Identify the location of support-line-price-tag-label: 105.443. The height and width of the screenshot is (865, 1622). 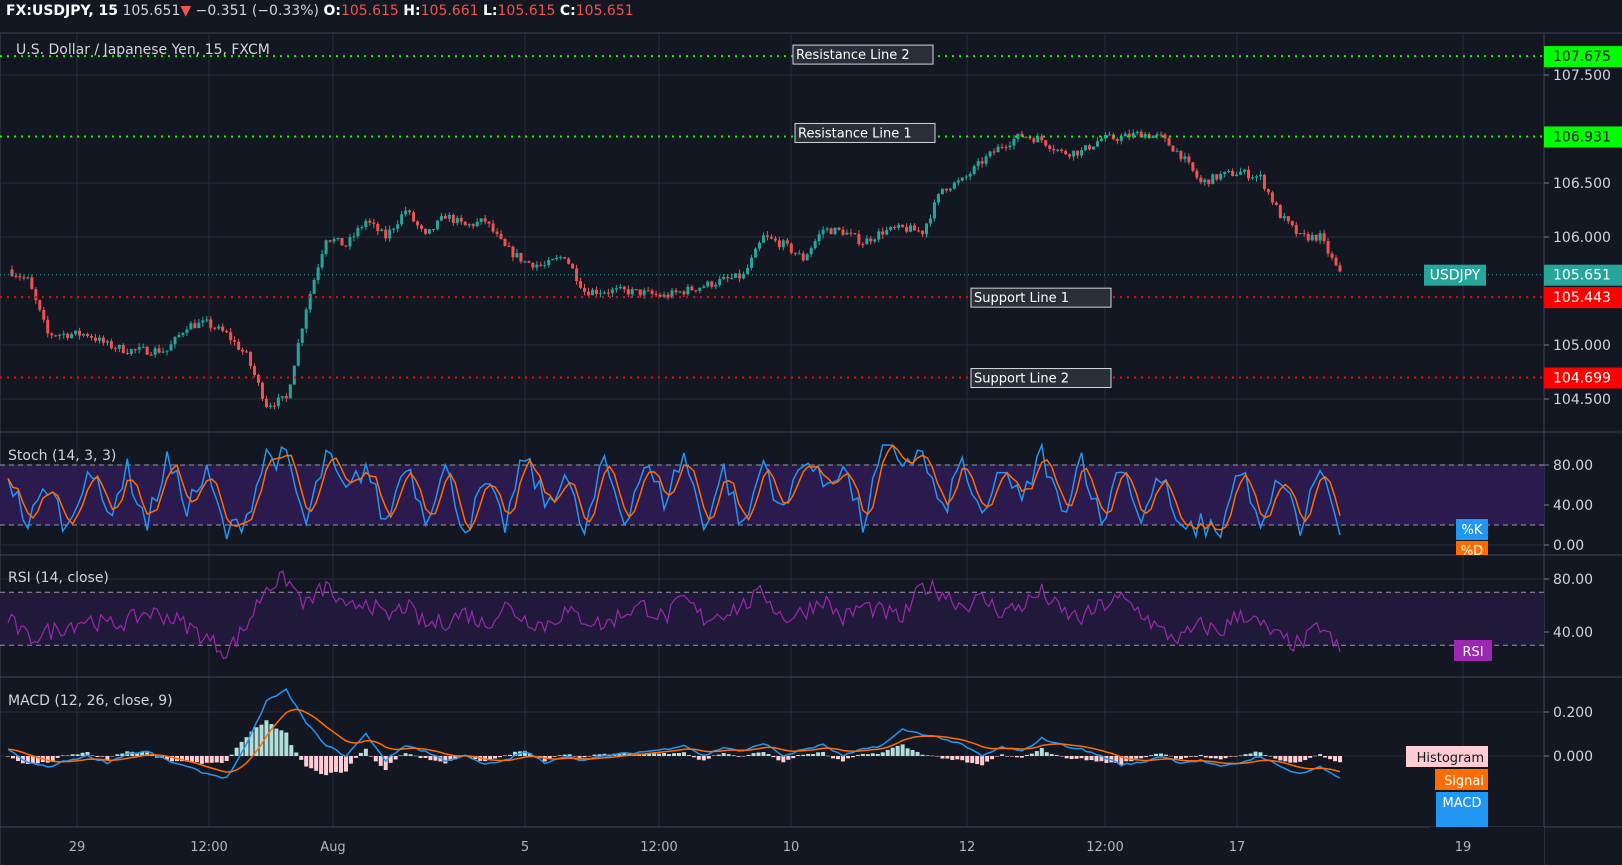
(1582, 298).